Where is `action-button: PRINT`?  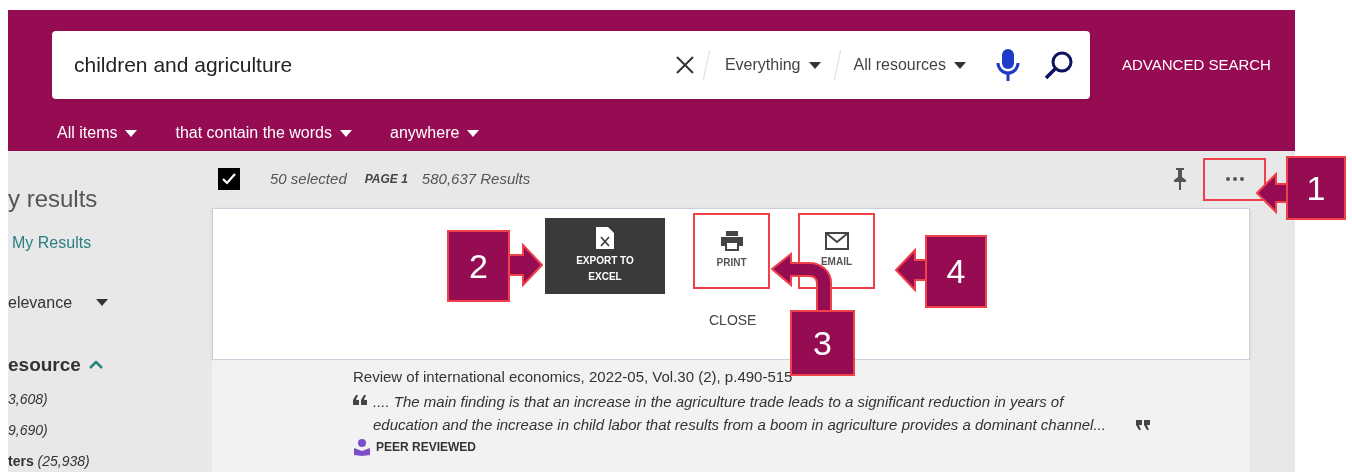
action-button: PRINT is located at coordinates (731, 250).